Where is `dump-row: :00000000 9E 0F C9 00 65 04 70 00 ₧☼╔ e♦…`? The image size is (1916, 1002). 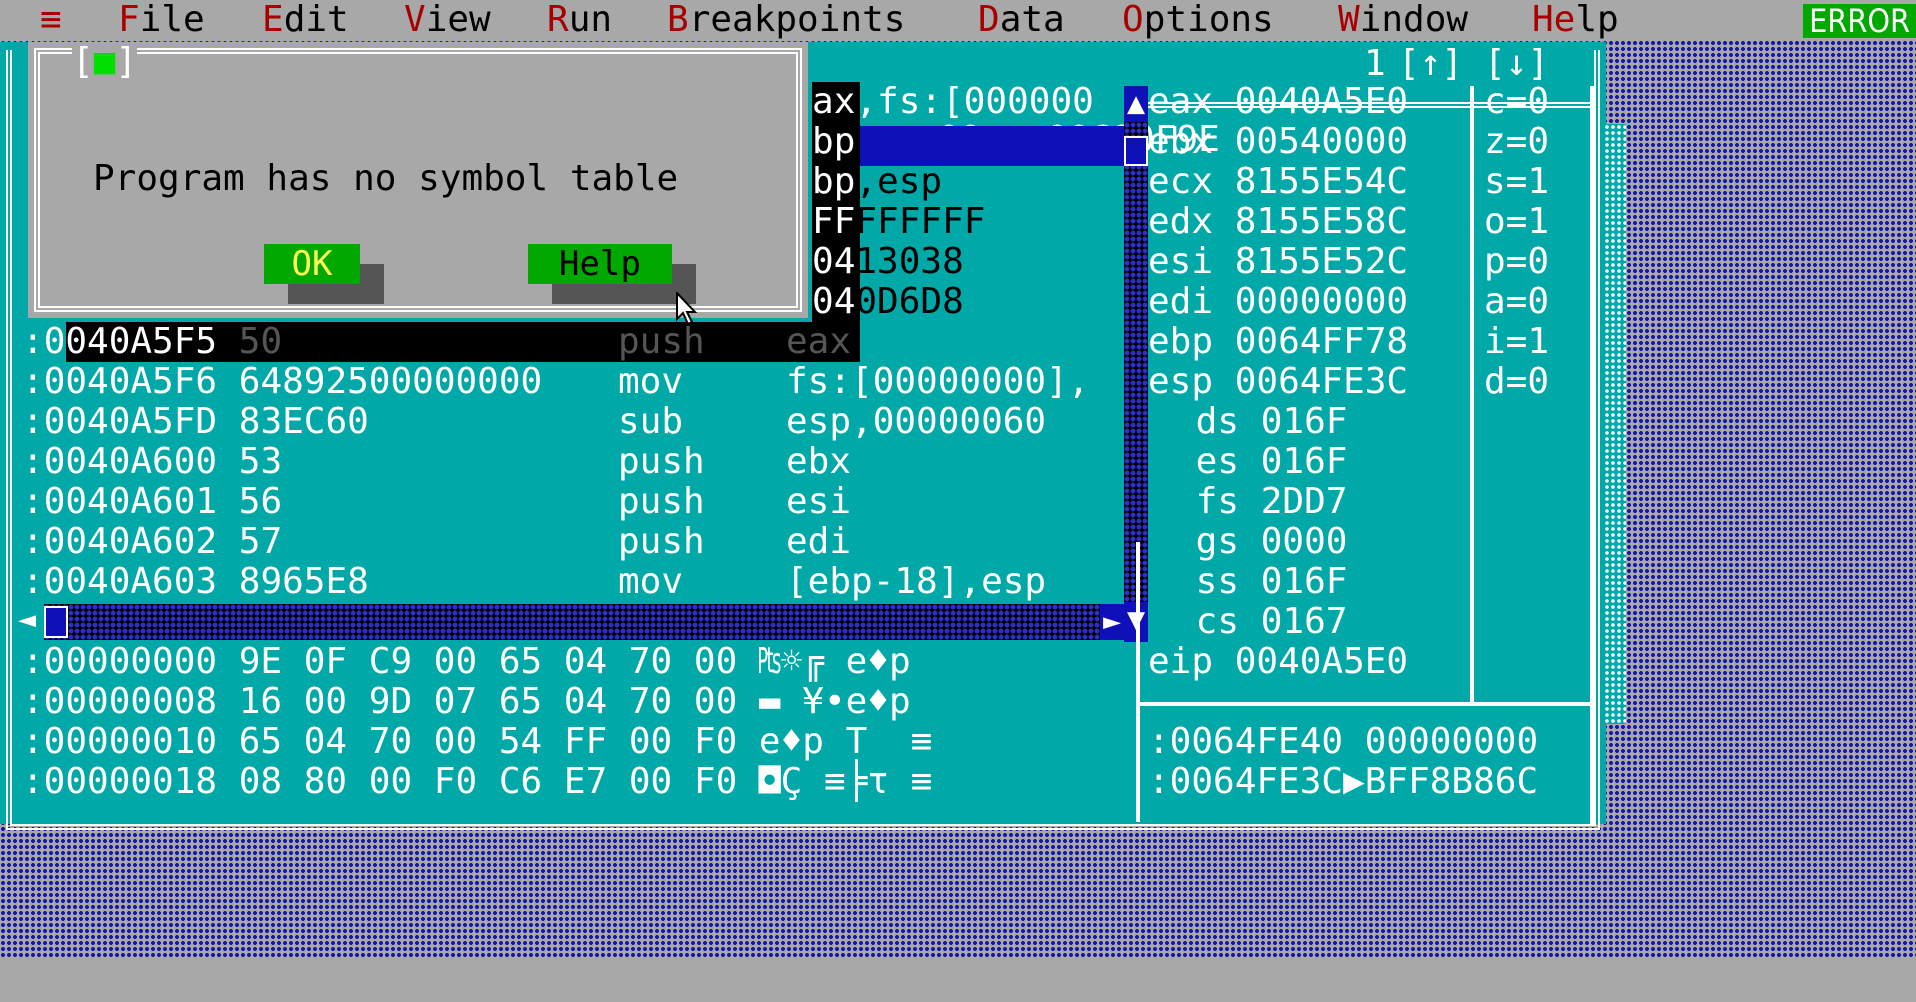 dump-row: :00000000 9E 0F C9 00 65 04 70 00 ₧☼╔ e♦… is located at coordinates (466, 662).